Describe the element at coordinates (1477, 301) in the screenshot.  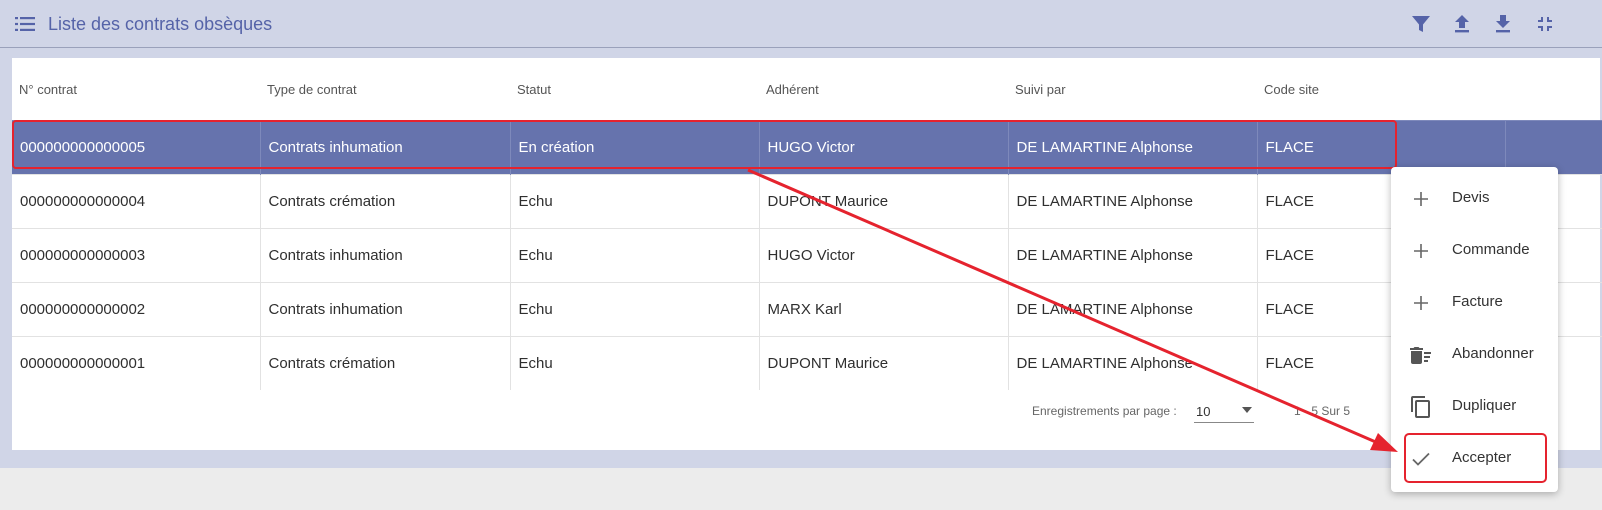
I see `menu-item-label: Facture` at that location.